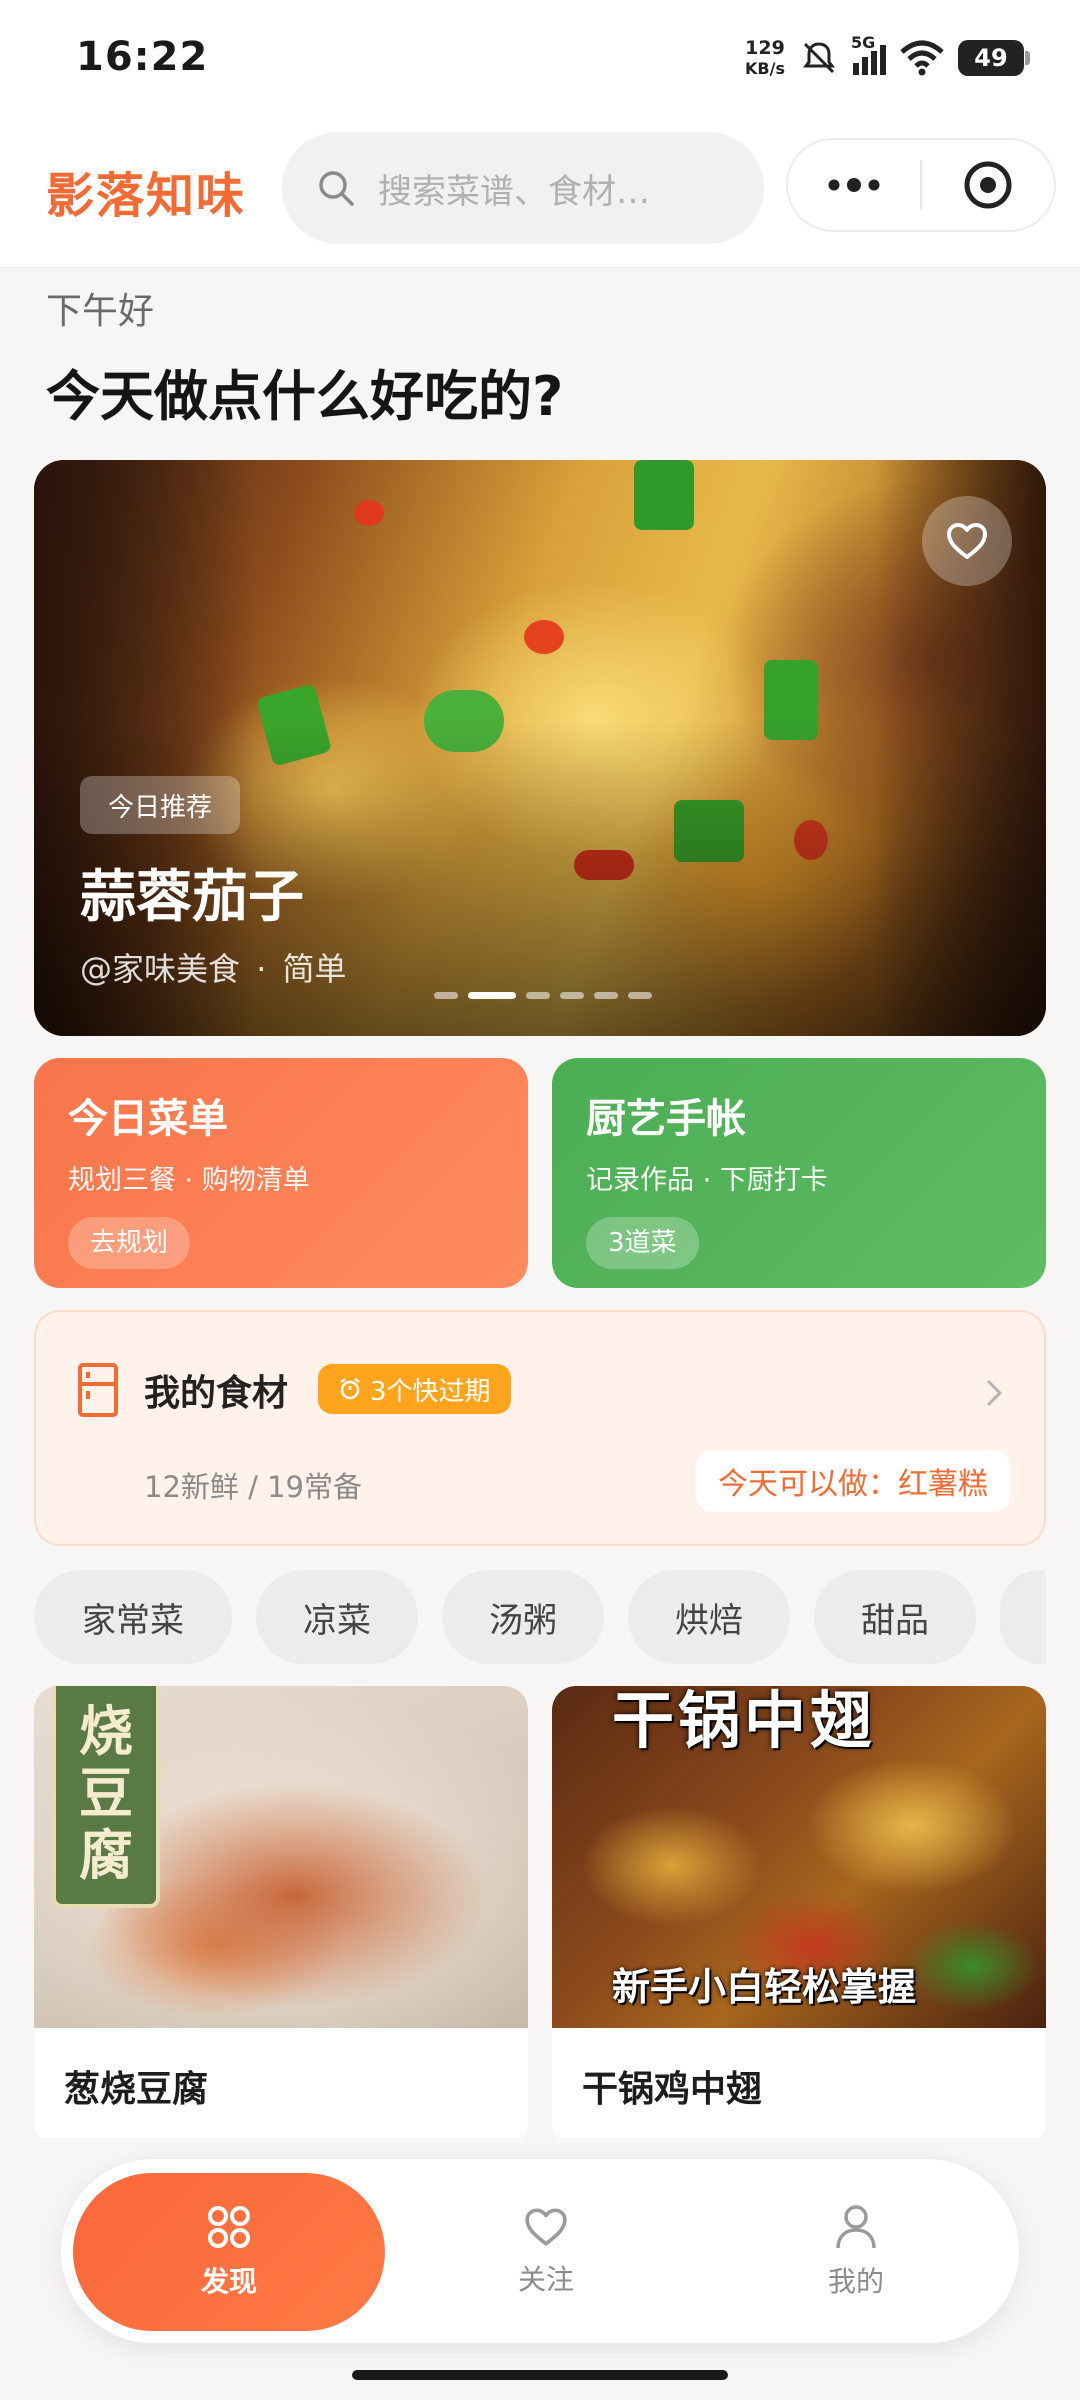  I want to click on dish-count-badge: 3道菜, so click(642, 1243).